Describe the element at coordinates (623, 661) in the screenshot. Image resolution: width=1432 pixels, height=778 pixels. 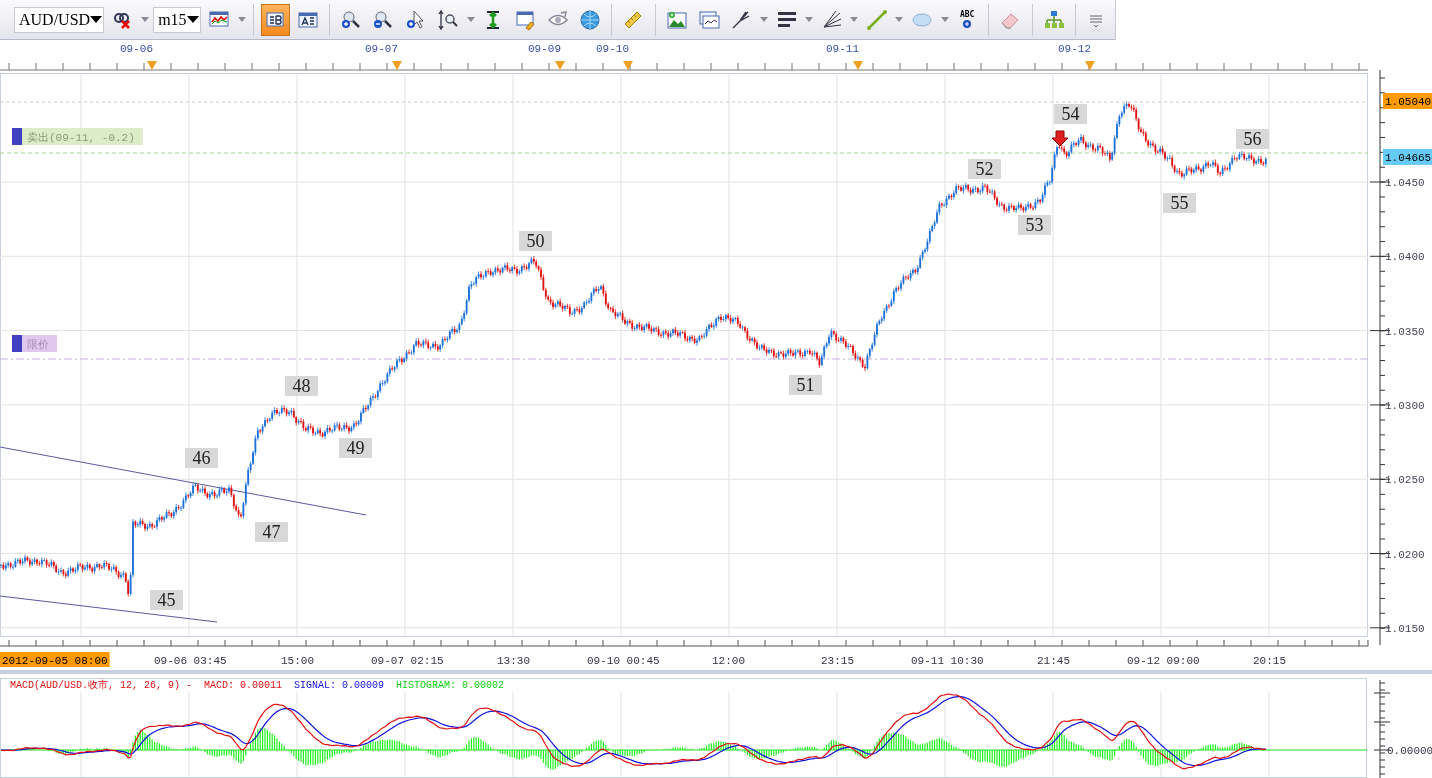
I see `time-label: 09-10 00:45` at that location.